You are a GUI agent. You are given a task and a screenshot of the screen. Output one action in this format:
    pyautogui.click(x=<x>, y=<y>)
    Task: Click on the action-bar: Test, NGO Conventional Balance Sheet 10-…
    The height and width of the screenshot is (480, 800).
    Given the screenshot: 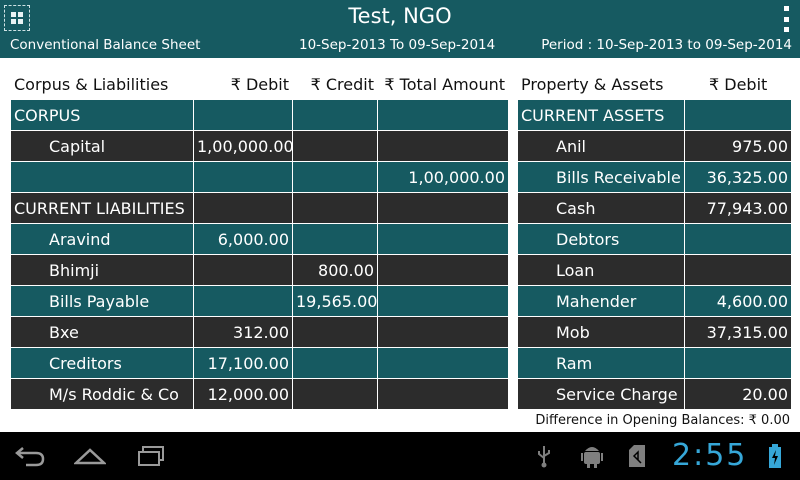 What is the action you would take?
    pyautogui.click(x=400, y=29)
    